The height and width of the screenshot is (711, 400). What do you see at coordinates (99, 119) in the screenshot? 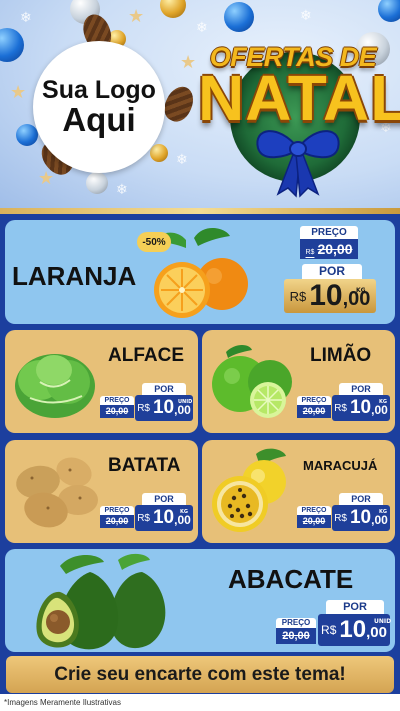
I see `logo-line-2: Aqui` at bounding box center [99, 119].